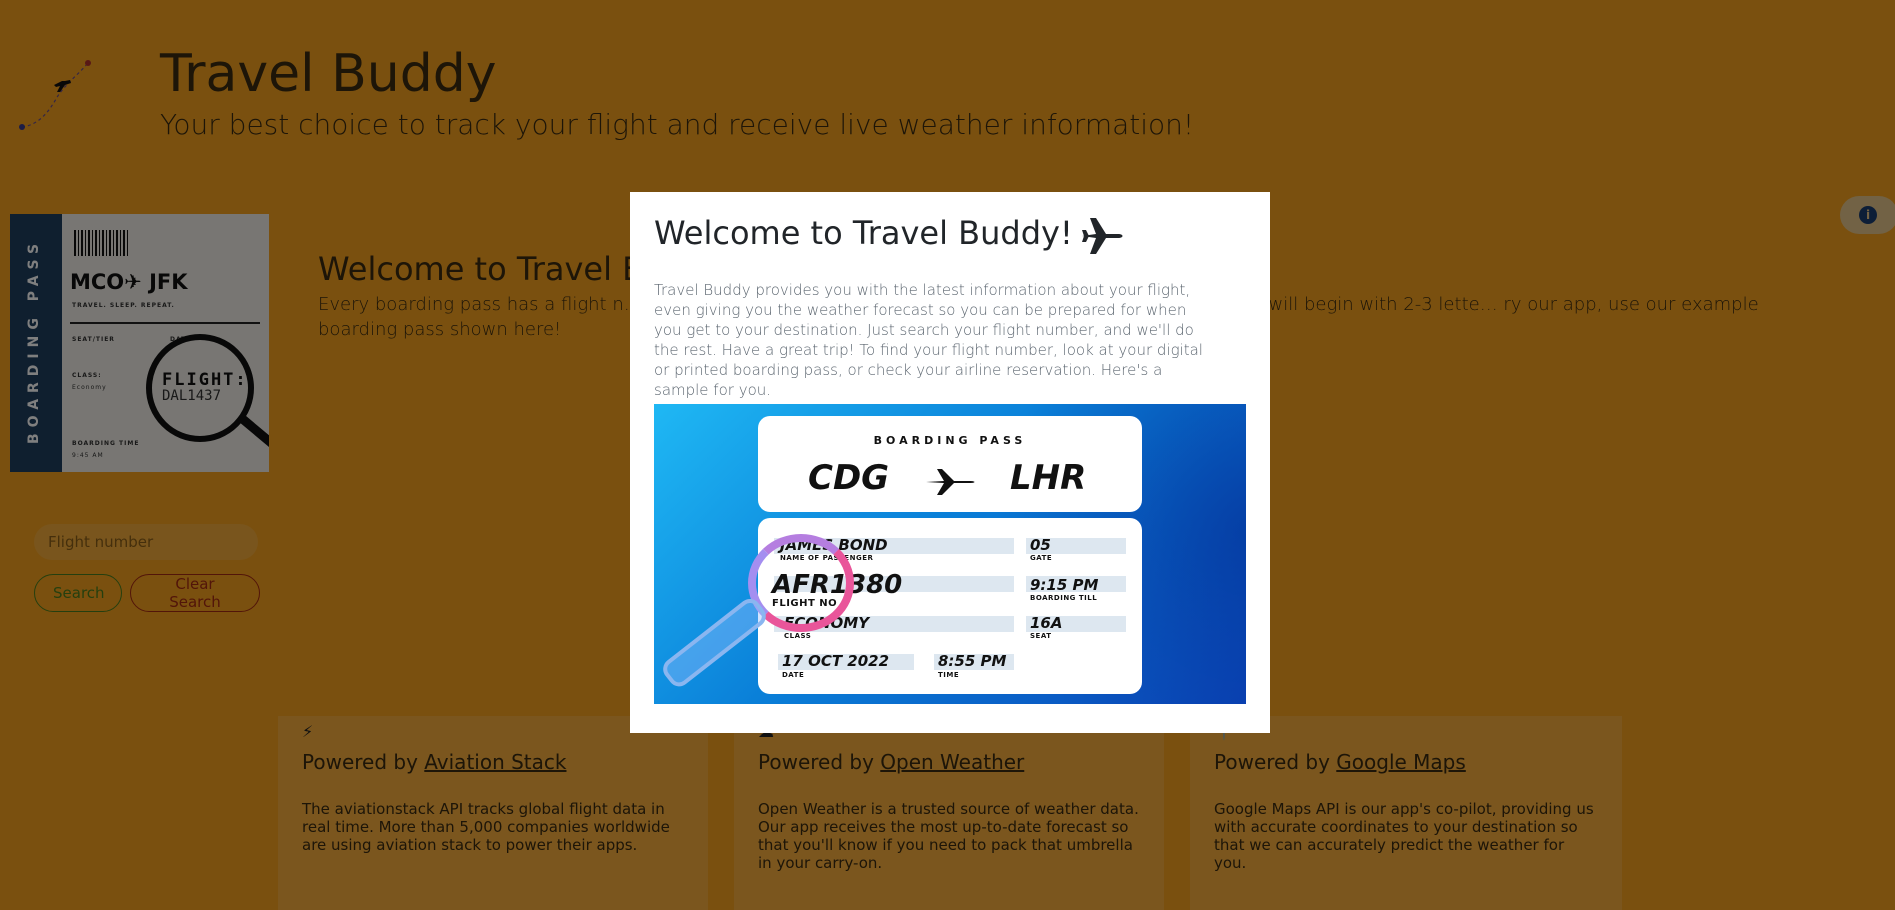 This screenshot has width=1895, height=910. What do you see at coordinates (798, 636) in the screenshot?
I see `class-label: CLASS` at bounding box center [798, 636].